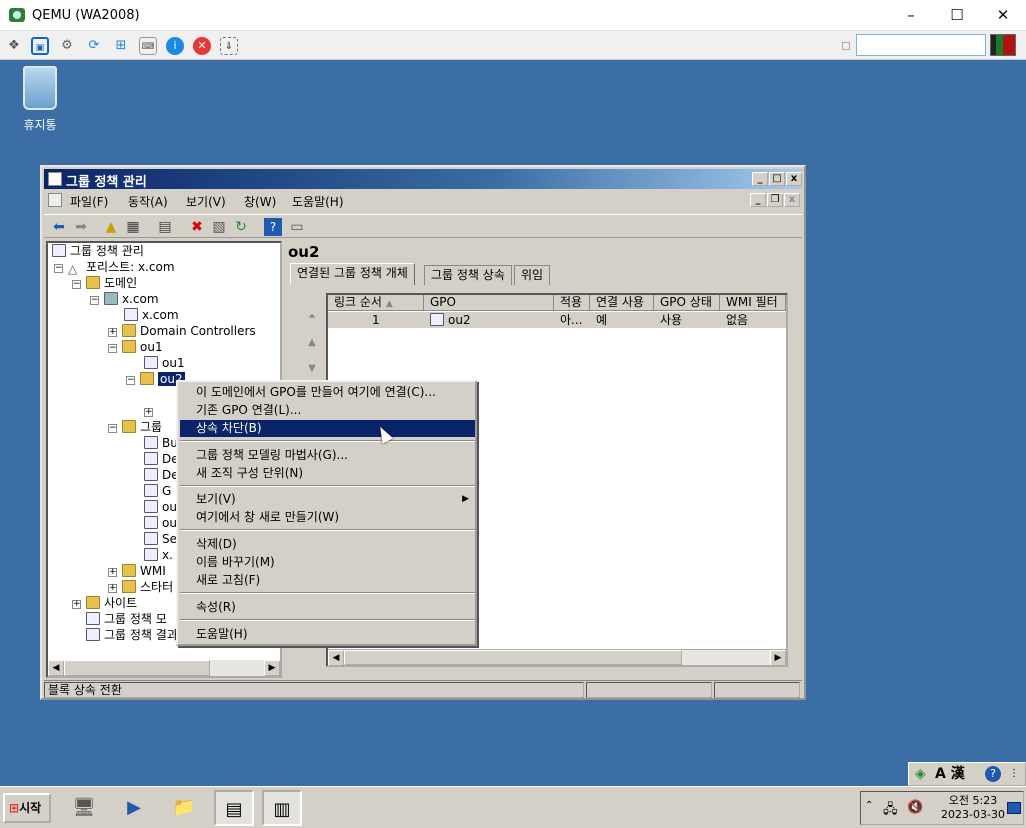  I want to click on menu-properties: 속성(R), so click(327, 607).